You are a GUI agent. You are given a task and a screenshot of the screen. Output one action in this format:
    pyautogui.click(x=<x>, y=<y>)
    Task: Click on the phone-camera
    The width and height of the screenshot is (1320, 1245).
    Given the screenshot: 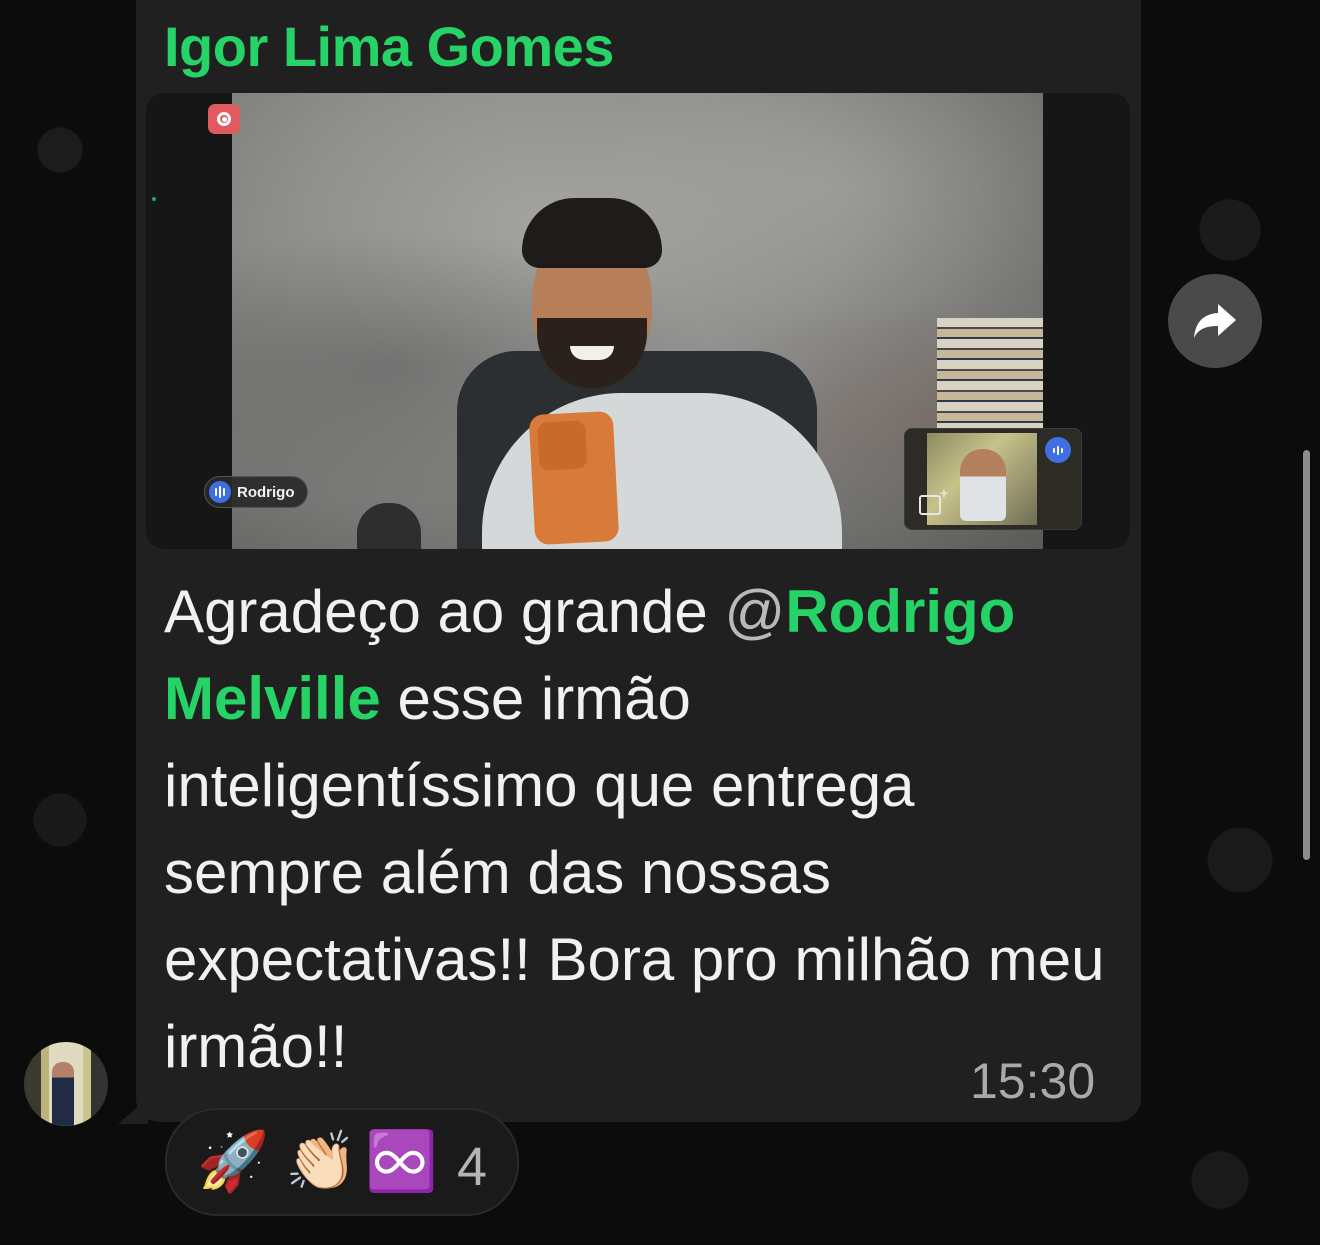 What is the action you would take?
    pyautogui.click(x=562, y=445)
    